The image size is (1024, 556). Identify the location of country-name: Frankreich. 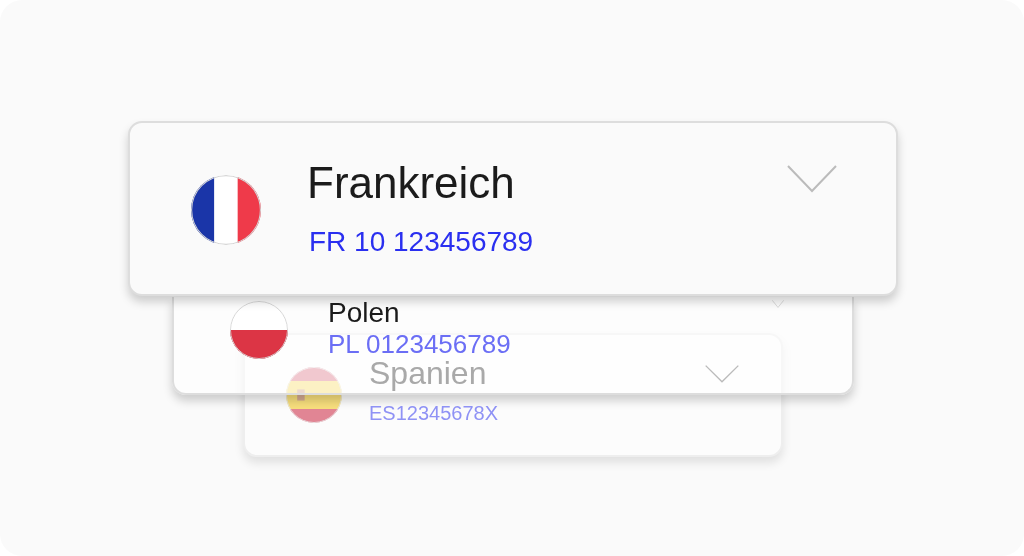
(411, 183).